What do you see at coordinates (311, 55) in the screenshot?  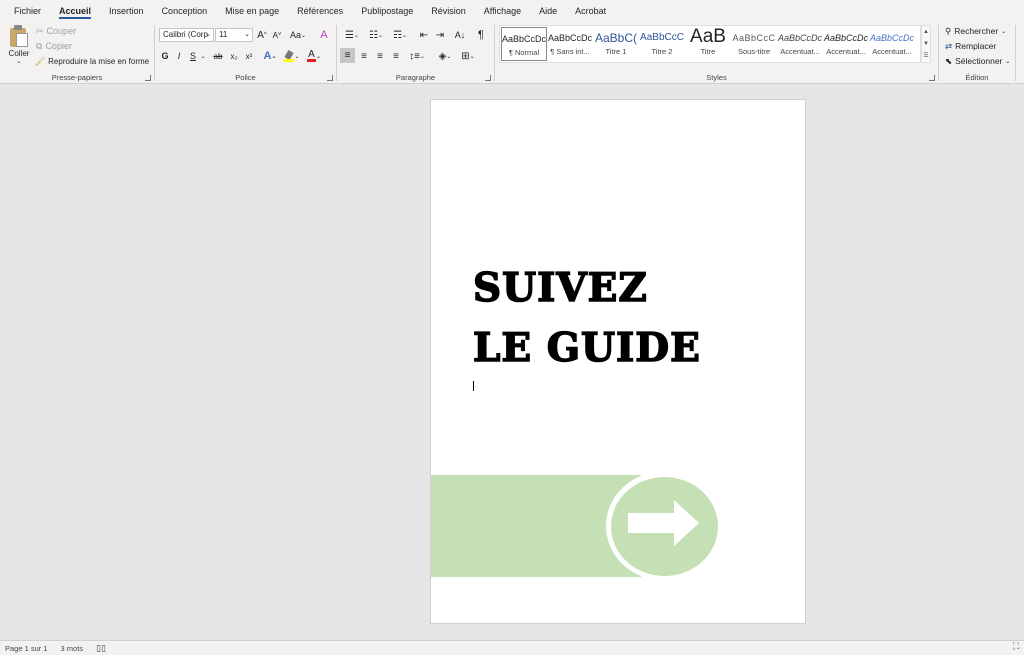 I see `font-color-icon: A` at bounding box center [311, 55].